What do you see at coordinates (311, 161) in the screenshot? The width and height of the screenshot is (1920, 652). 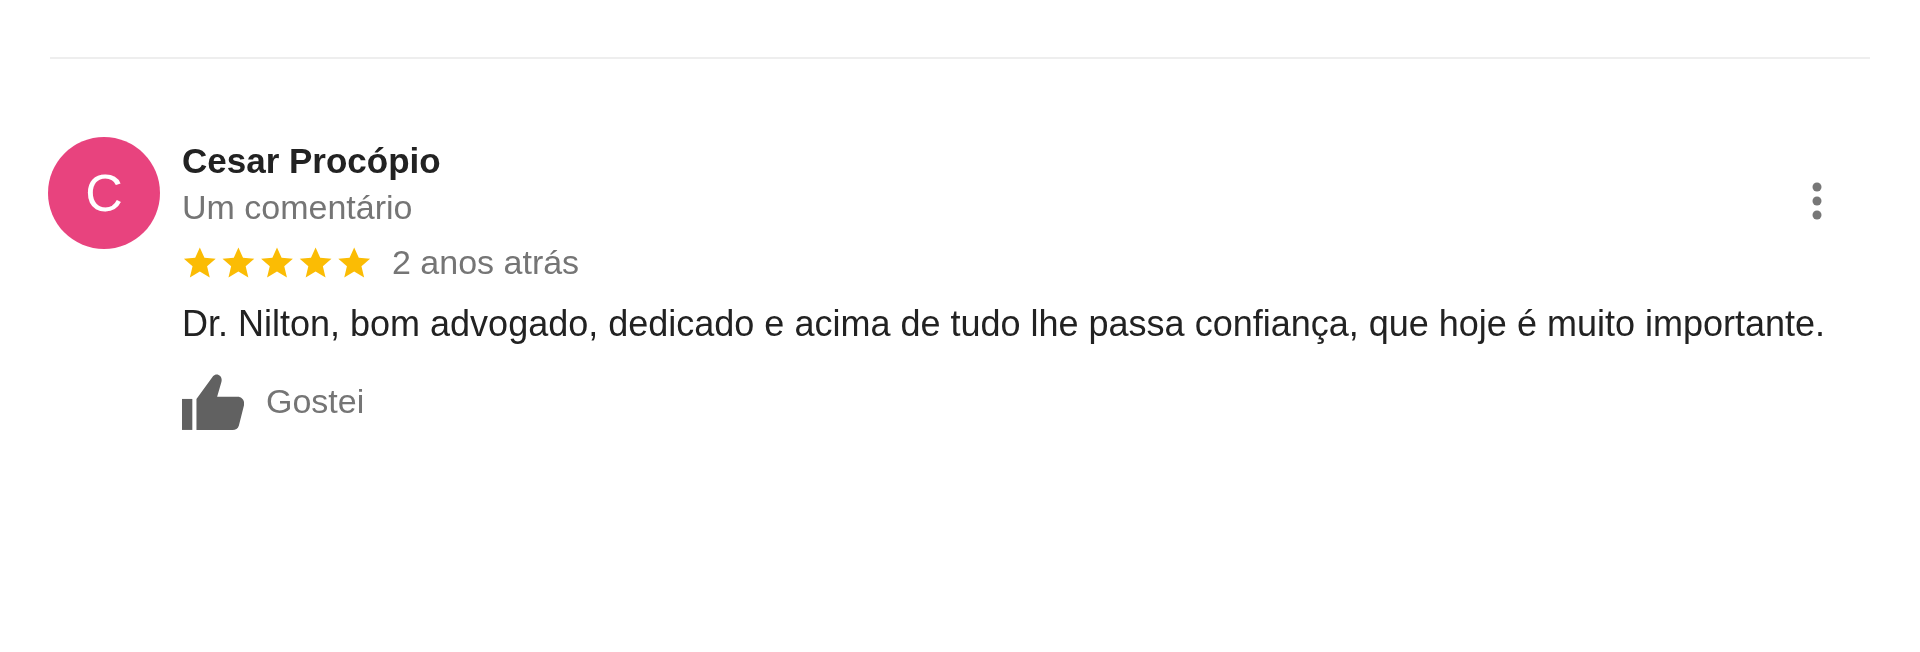 I see `author-name: Cesar Procópio` at bounding box center [311, 161].